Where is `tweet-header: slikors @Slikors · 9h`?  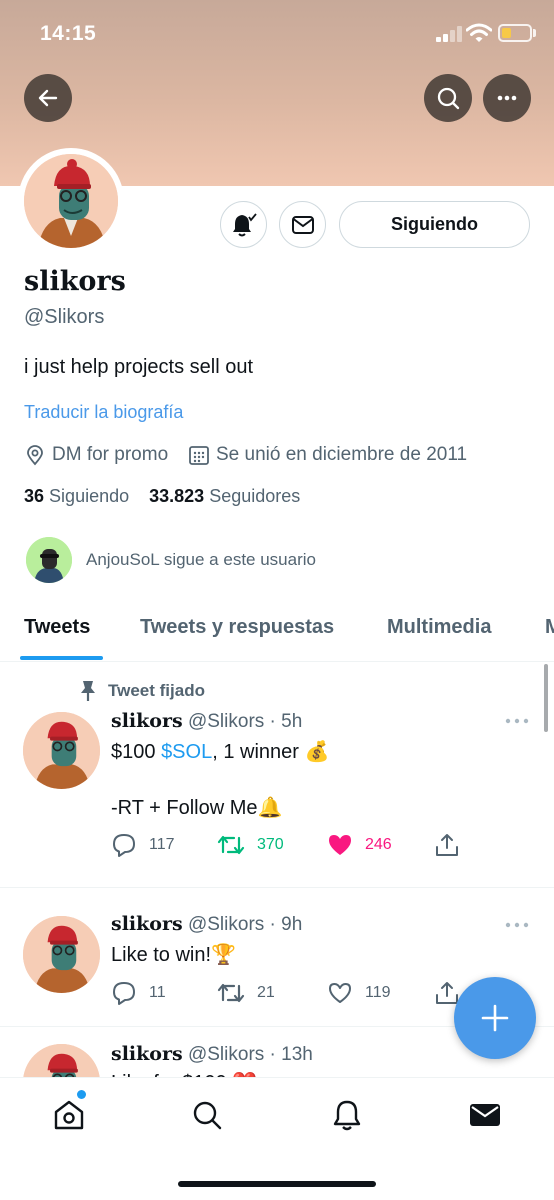
tweet-header: slikors @Slikors · 9h is located at coordinates (206, 924).